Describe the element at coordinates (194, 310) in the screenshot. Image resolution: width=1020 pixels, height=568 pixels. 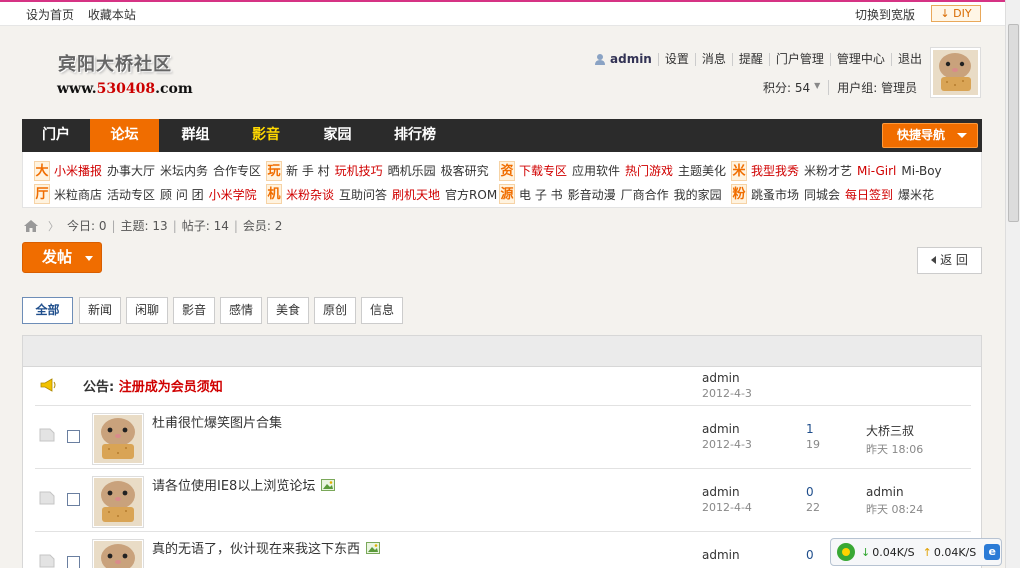
I see `category-tab-media: 影音` at that location.